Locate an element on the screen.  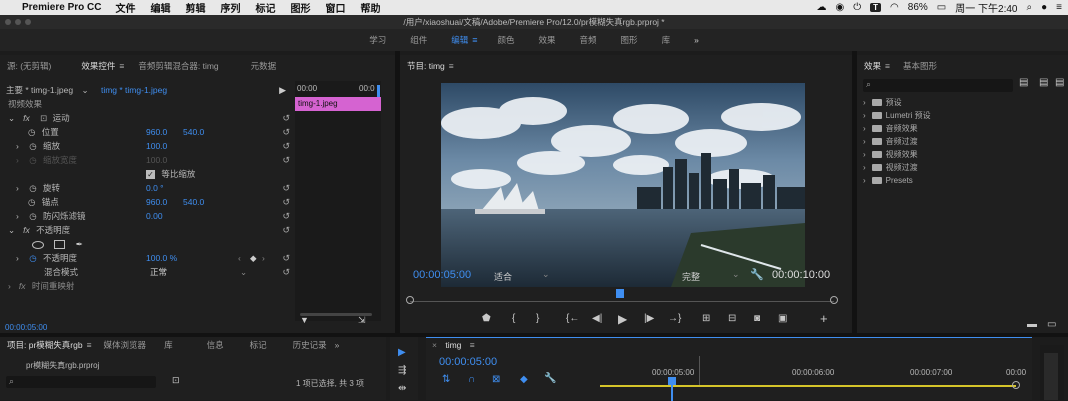
clock: 周一 下午2:40 is located at coordinates (986, 7).